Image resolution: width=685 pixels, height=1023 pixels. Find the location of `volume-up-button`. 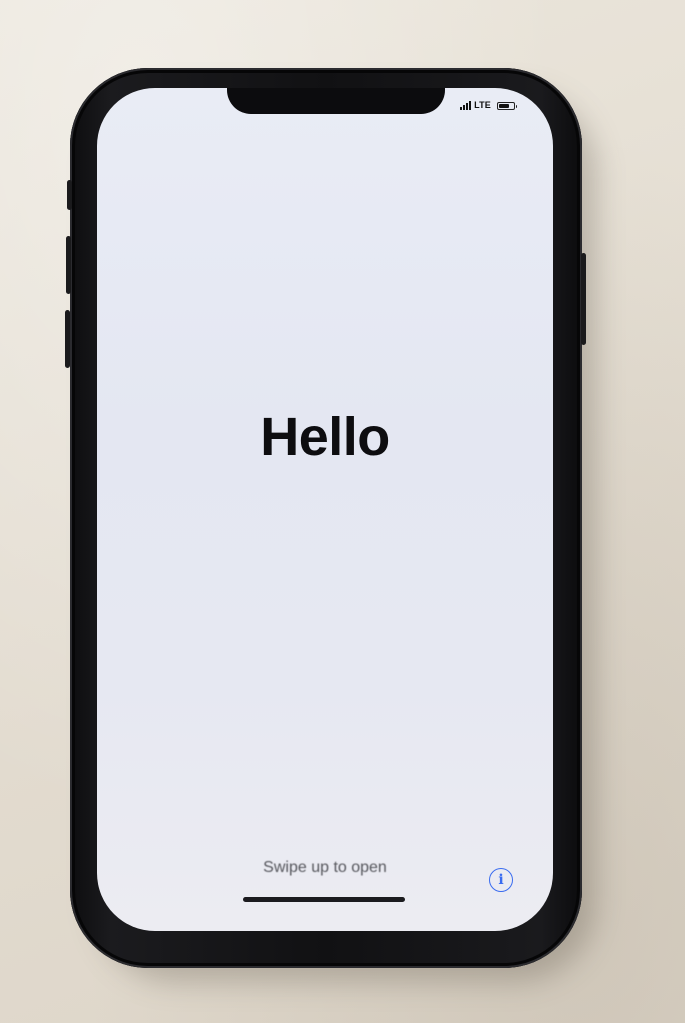

volume-up-button is located at coordinates (68, 265).